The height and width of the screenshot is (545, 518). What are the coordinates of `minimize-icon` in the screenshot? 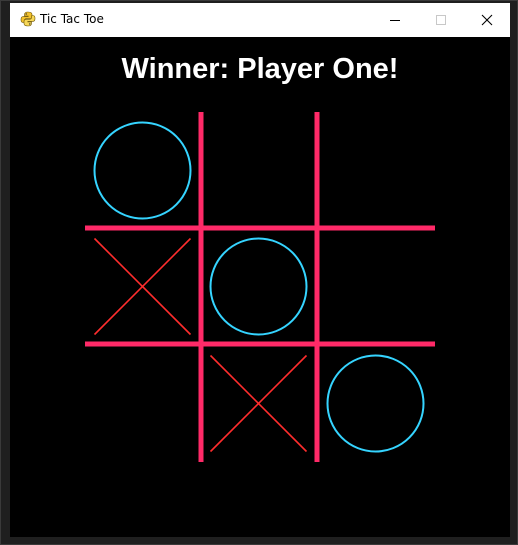 It's located at (395, 20).